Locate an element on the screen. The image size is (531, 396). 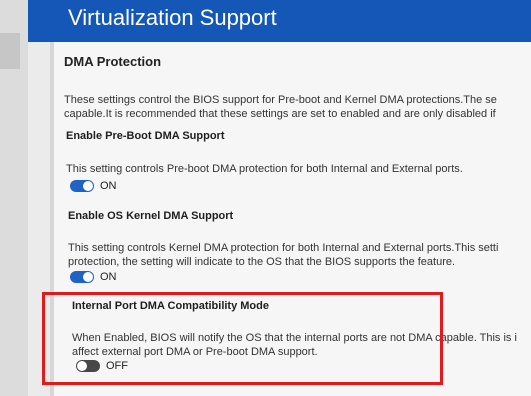
page-title: Virtualization Support is located at coordinates (172, 17).